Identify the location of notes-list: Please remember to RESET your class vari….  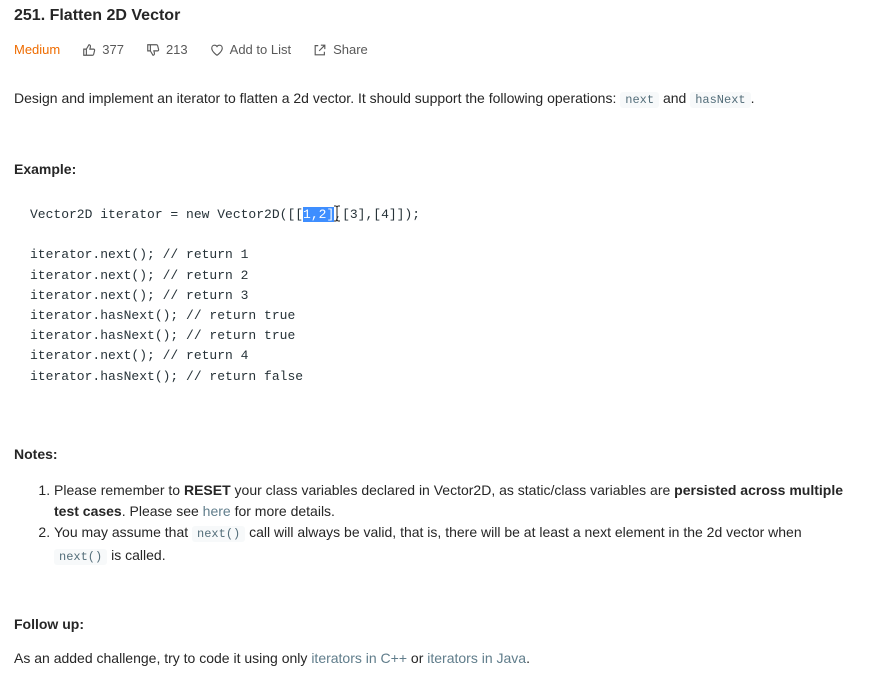
(434, 524).